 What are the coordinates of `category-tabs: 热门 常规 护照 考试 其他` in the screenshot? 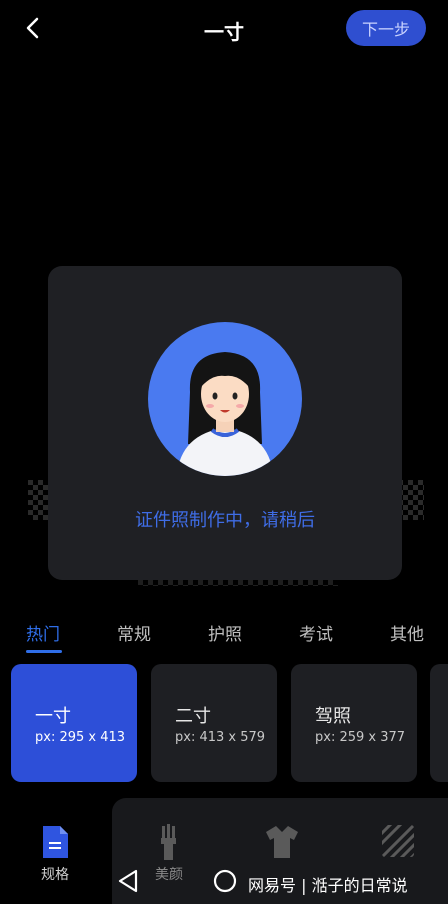 It's located at (224, 633).